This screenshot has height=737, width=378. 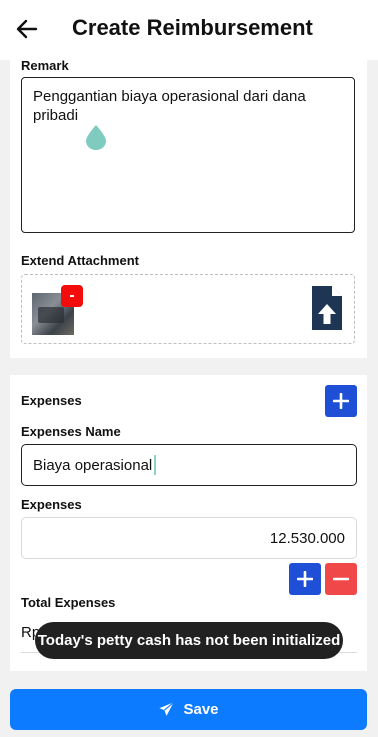 What do you see at coordinates (189, 465) in the screenshot?
I see `expenses-name-input: Biaya operasional` at bounding box center [189, 465].